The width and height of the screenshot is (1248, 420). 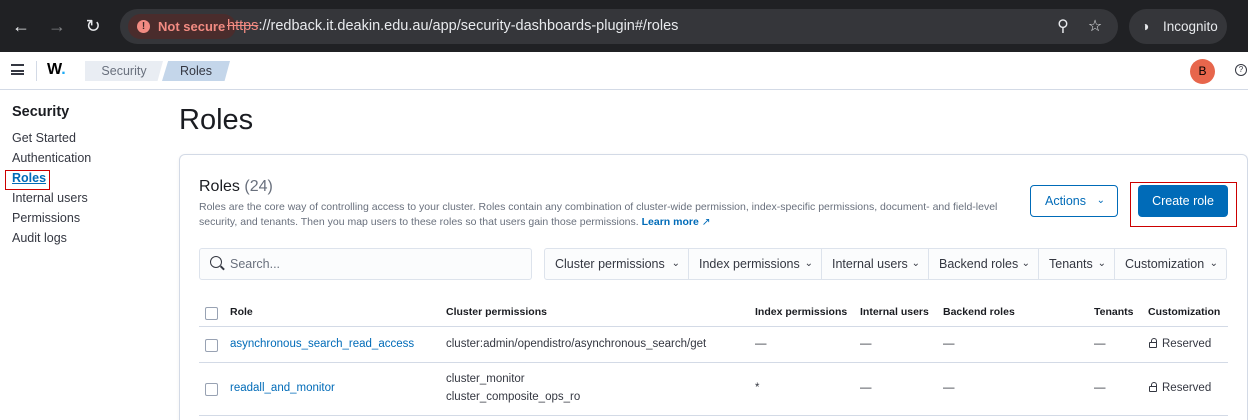 What do you see at coordinates (51, 240) in the screenshot?
I see `sidebar-item-audit-logs: Audit logs` at bounding box center [51, 240].